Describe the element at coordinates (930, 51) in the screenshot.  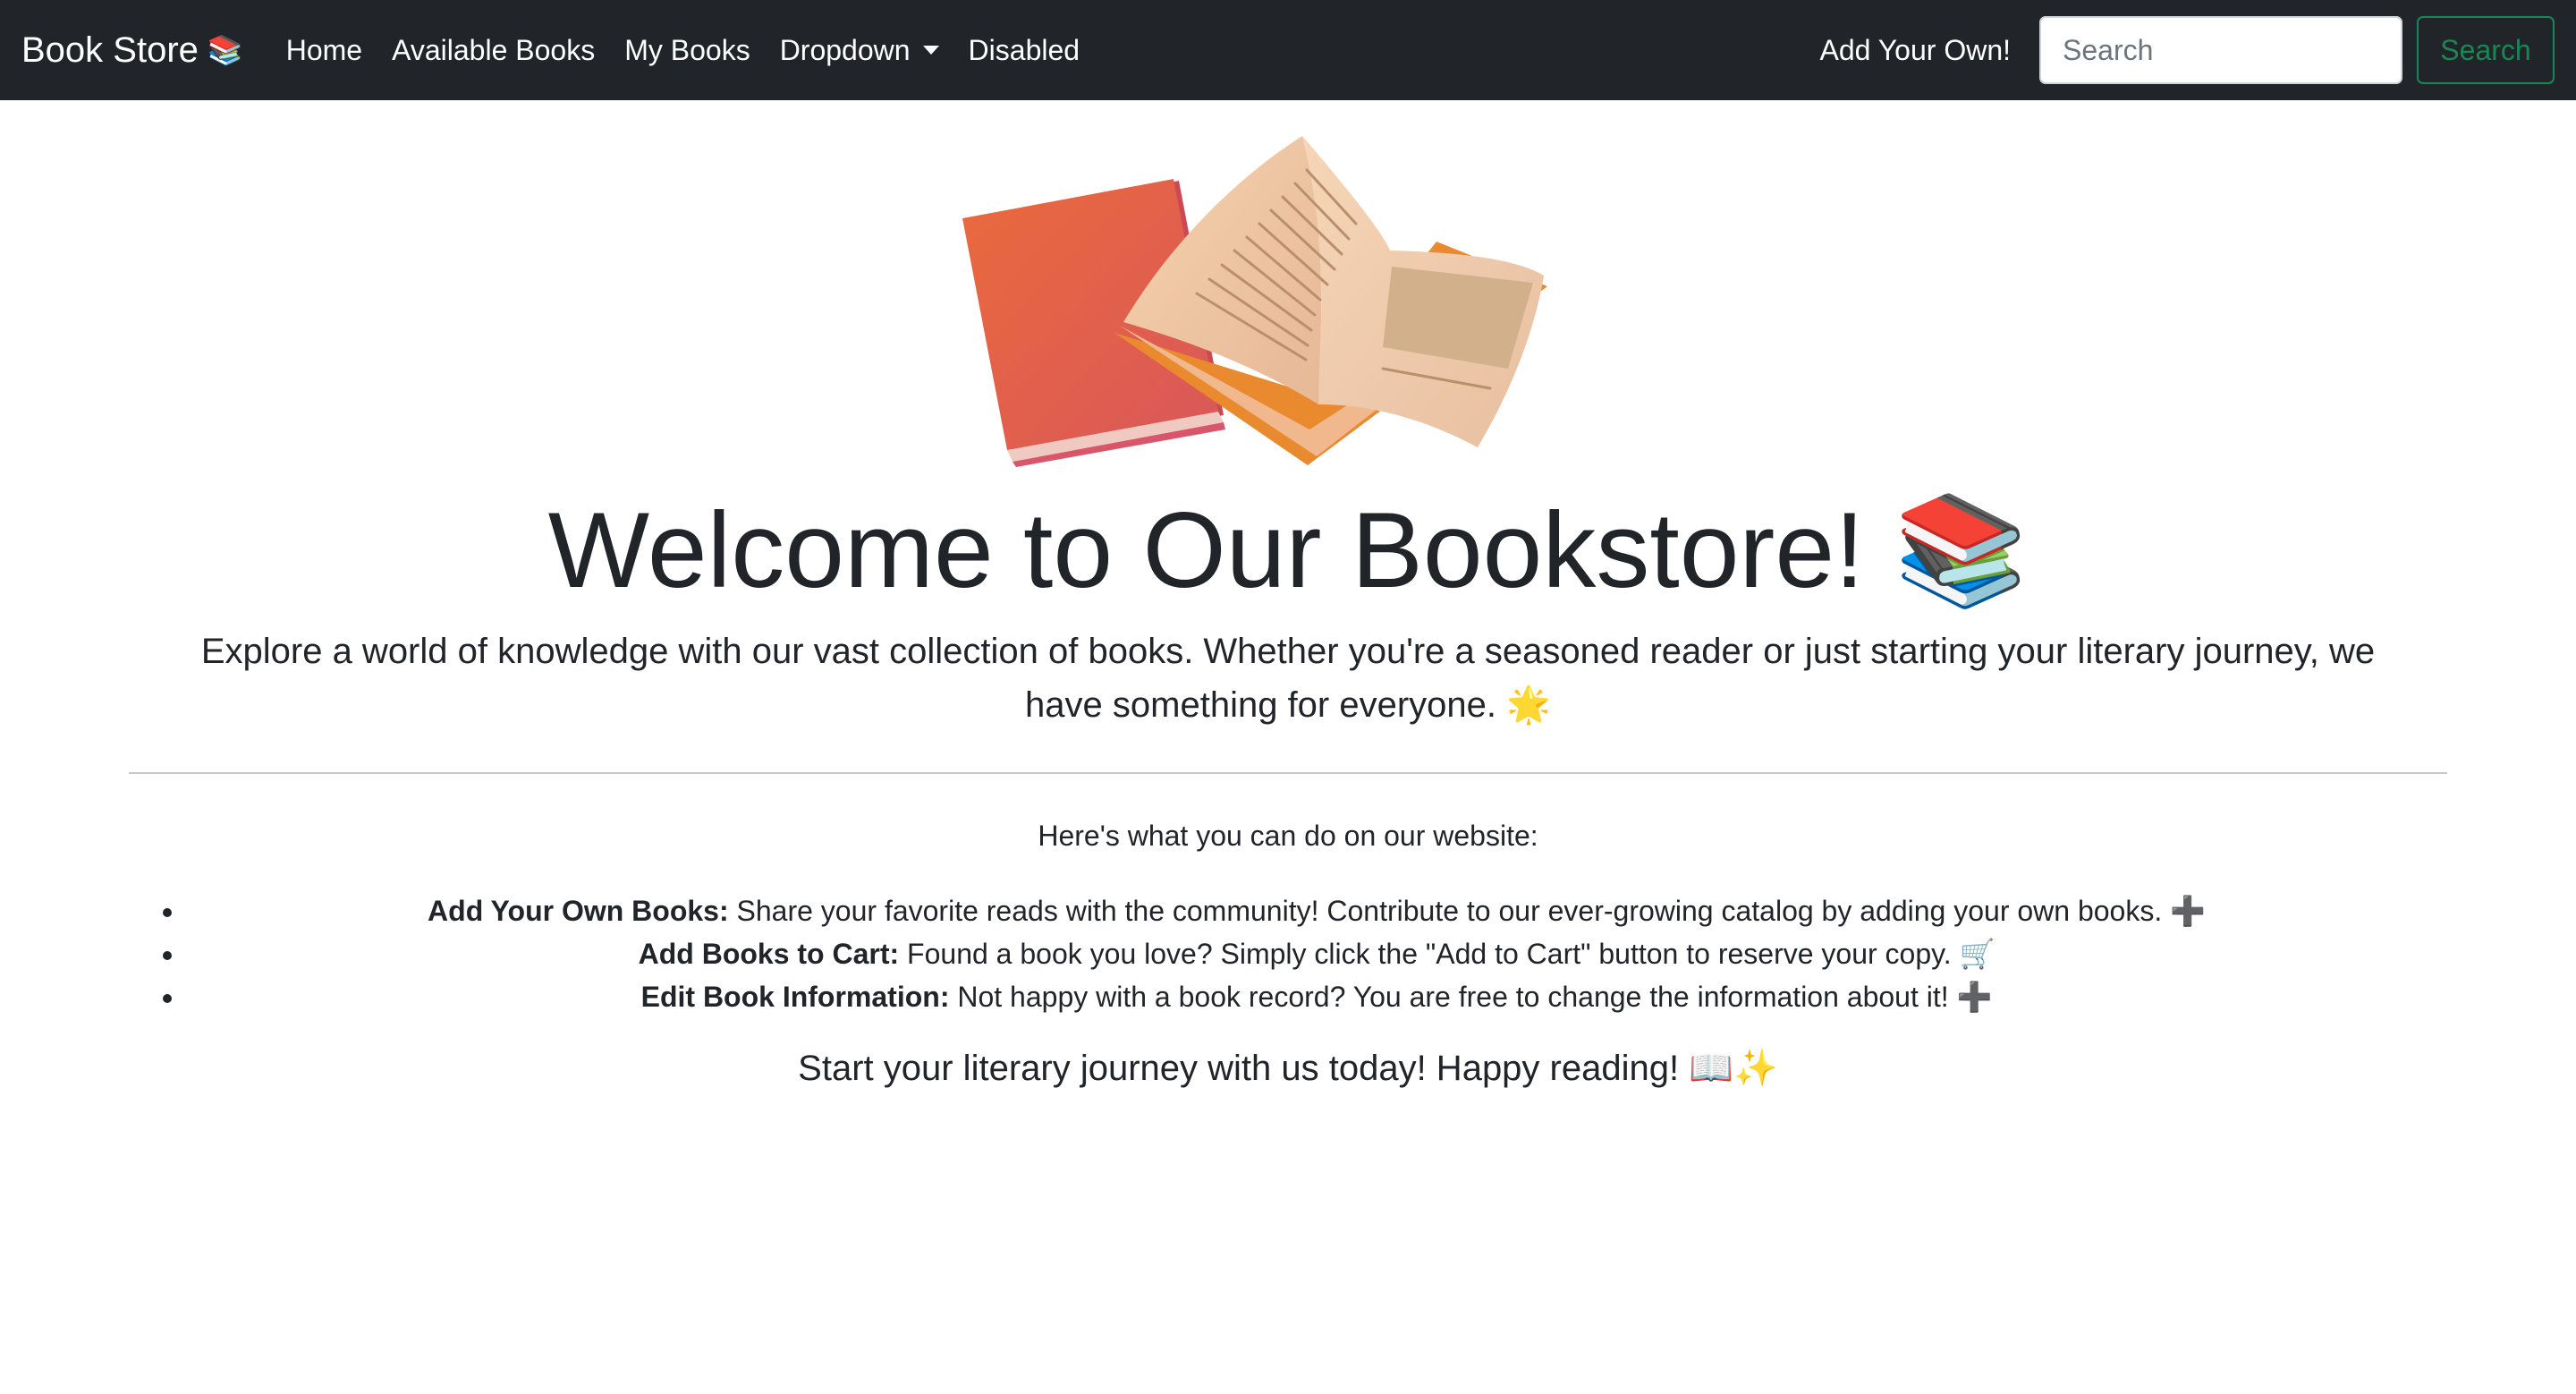
I see `caret-down-icon` at that location.